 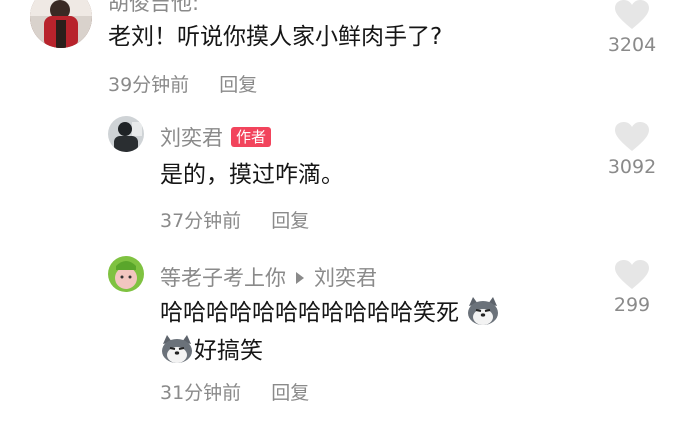 I want to click on comment-text-second-line: 好搞笑, so click(x=211, y=353).